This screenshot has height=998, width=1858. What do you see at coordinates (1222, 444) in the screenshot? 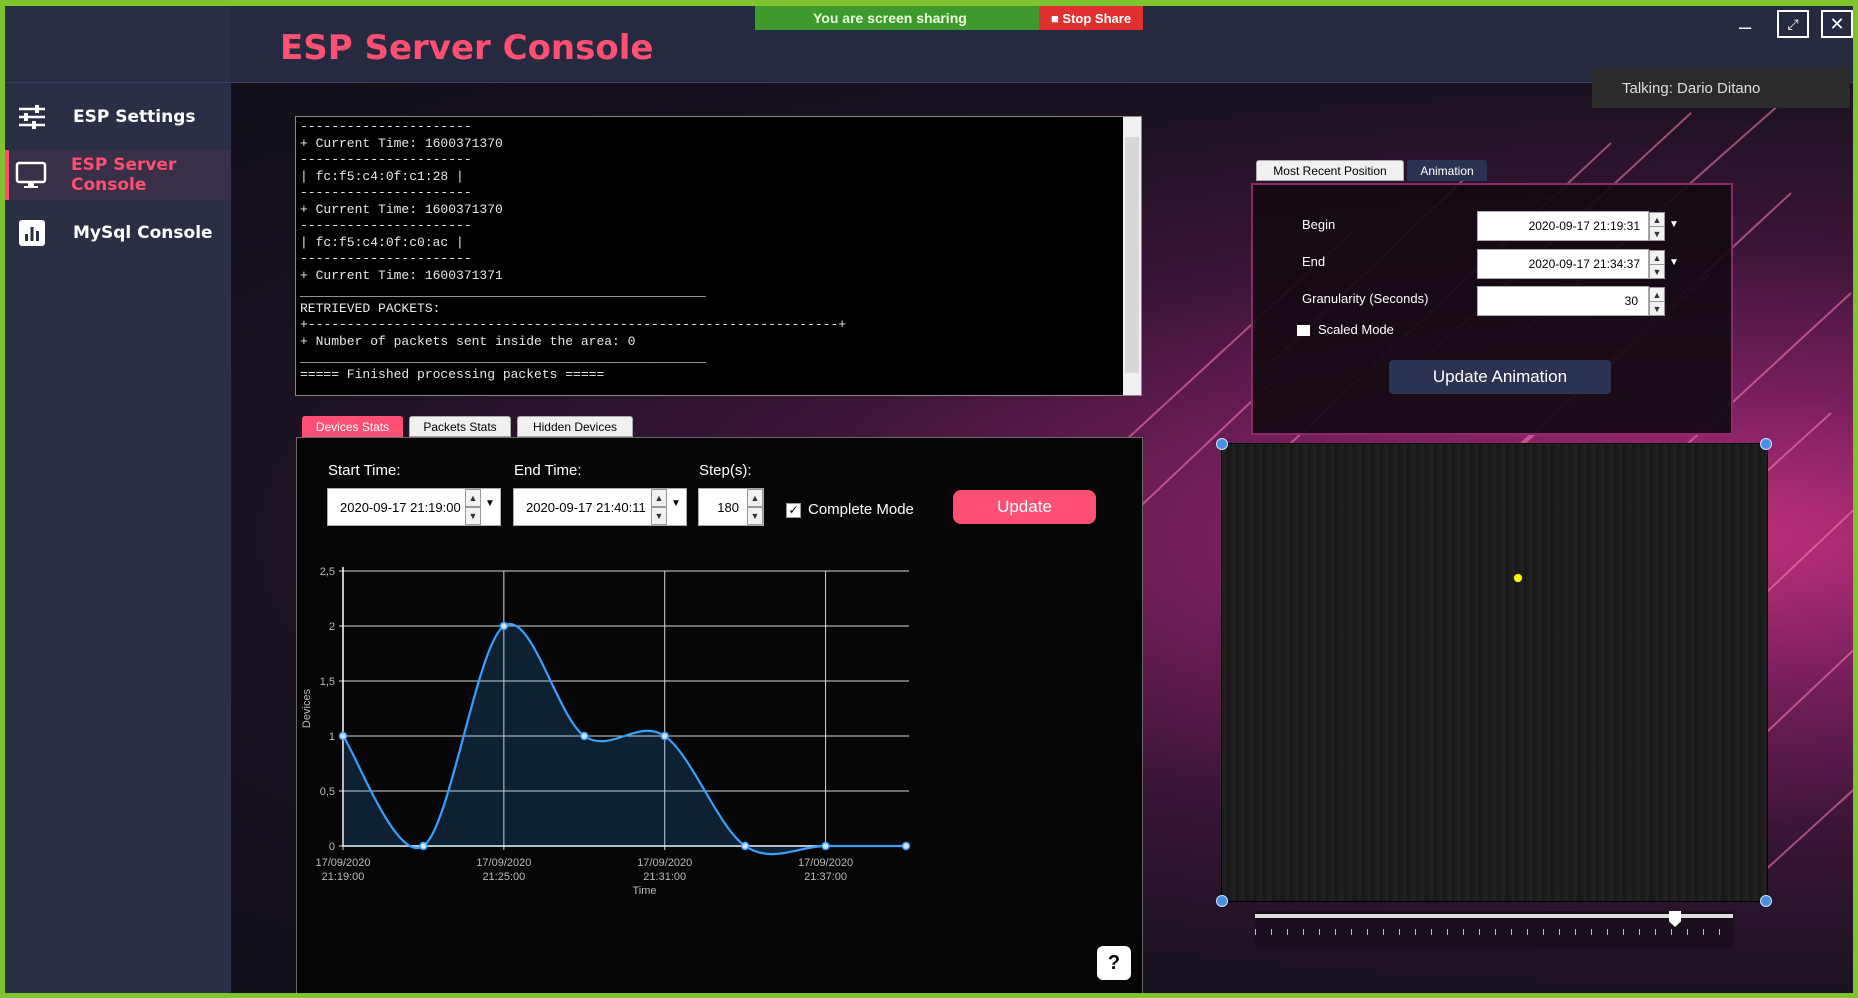
I see `resize-handle-top-left` at bounding box center [1222, 444].